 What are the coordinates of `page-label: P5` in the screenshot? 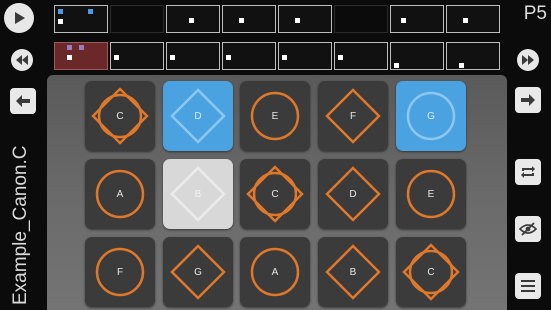 It's located at (535, 13).